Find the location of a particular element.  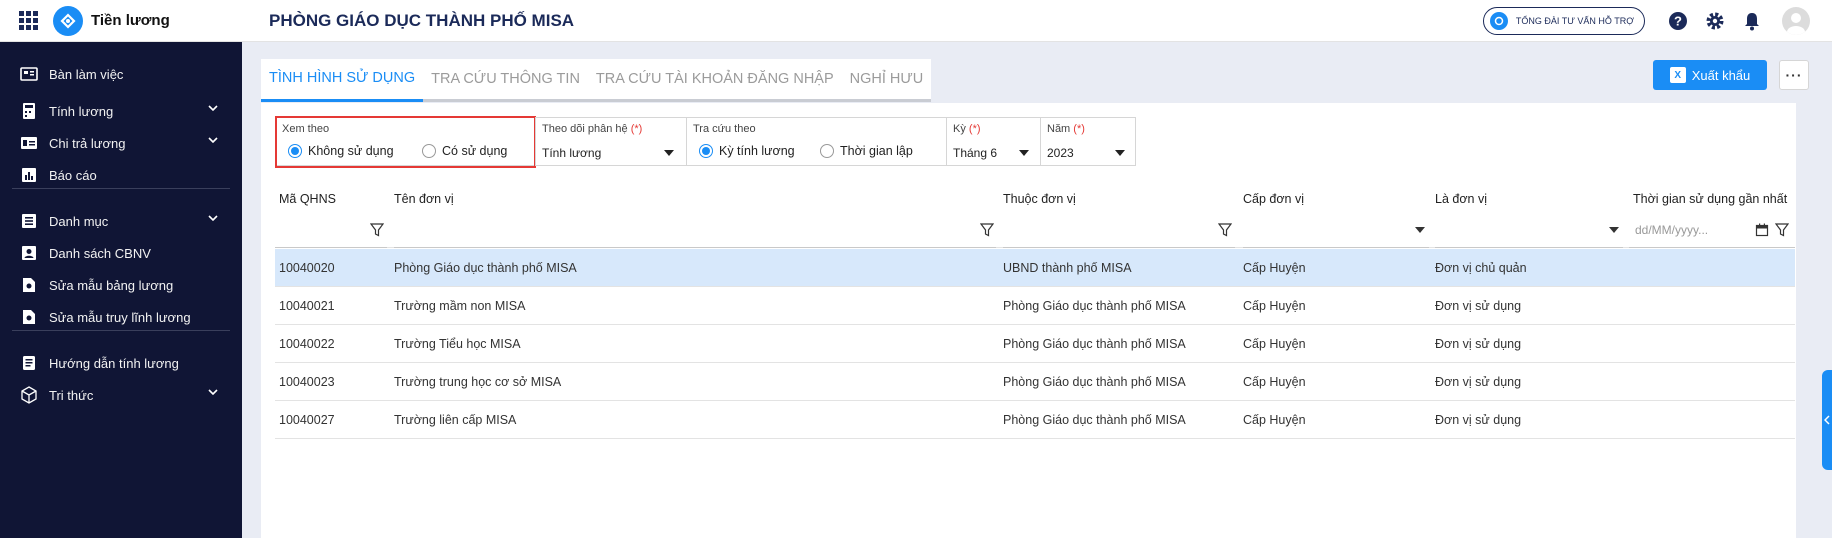

more-options-button: ··· is located at coordinates (1794, 75).